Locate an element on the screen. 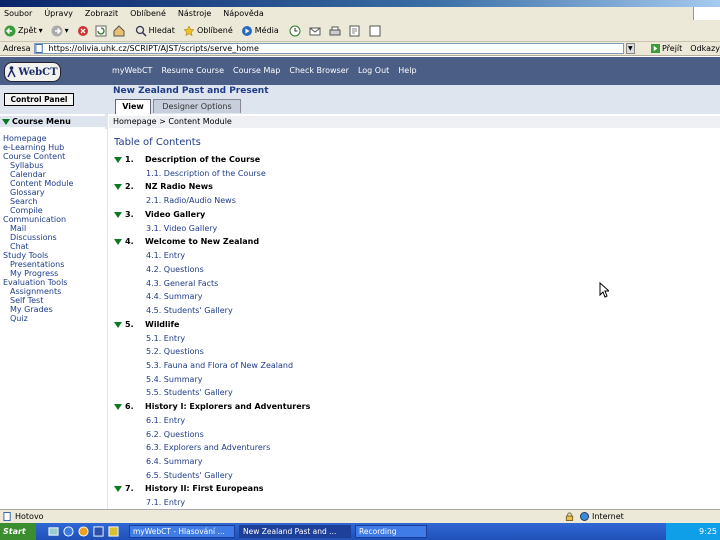 This screenshot has width=720, height=540. module-item-link: 5.3. Fauna and Flora of New Zealand is located at coordinates (219, 365).